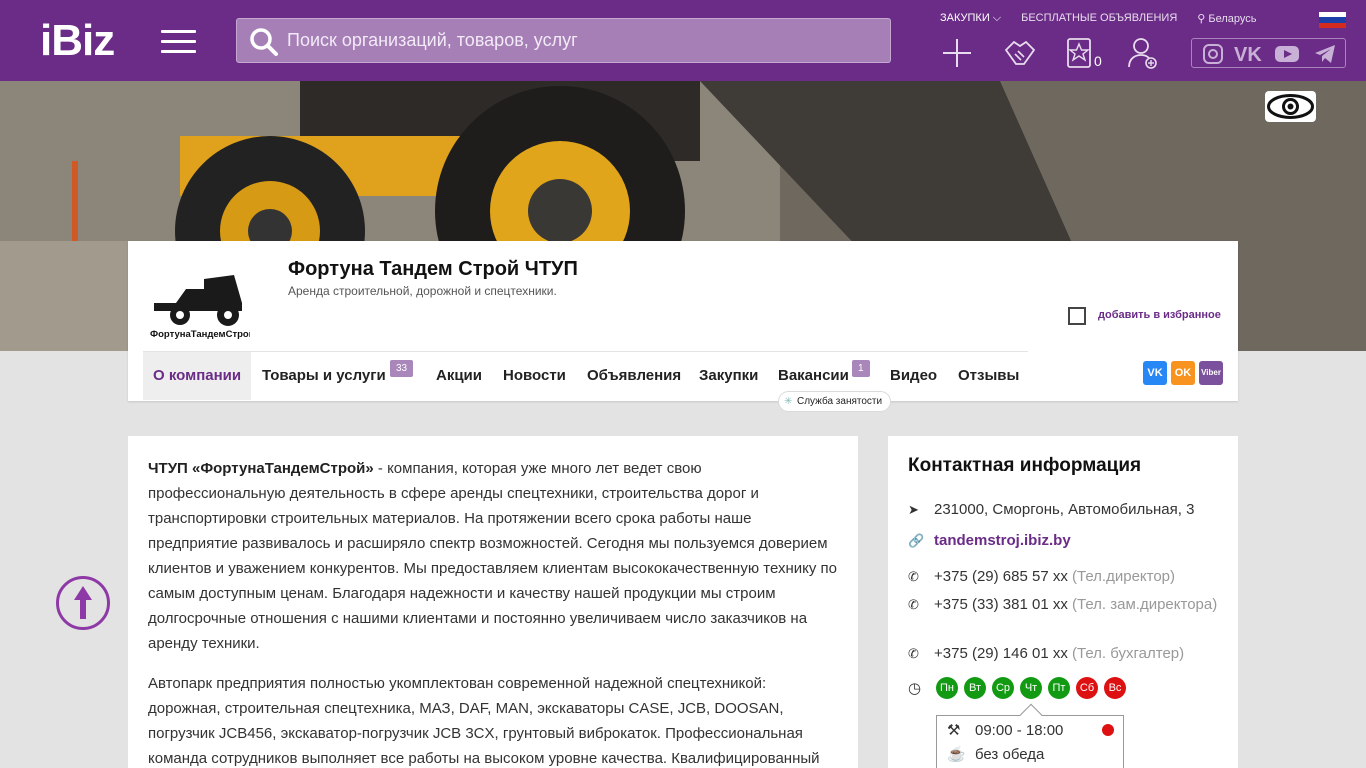 The image size is (1366, 768). I want to click on arrow-up-icon, so click(83, 602).